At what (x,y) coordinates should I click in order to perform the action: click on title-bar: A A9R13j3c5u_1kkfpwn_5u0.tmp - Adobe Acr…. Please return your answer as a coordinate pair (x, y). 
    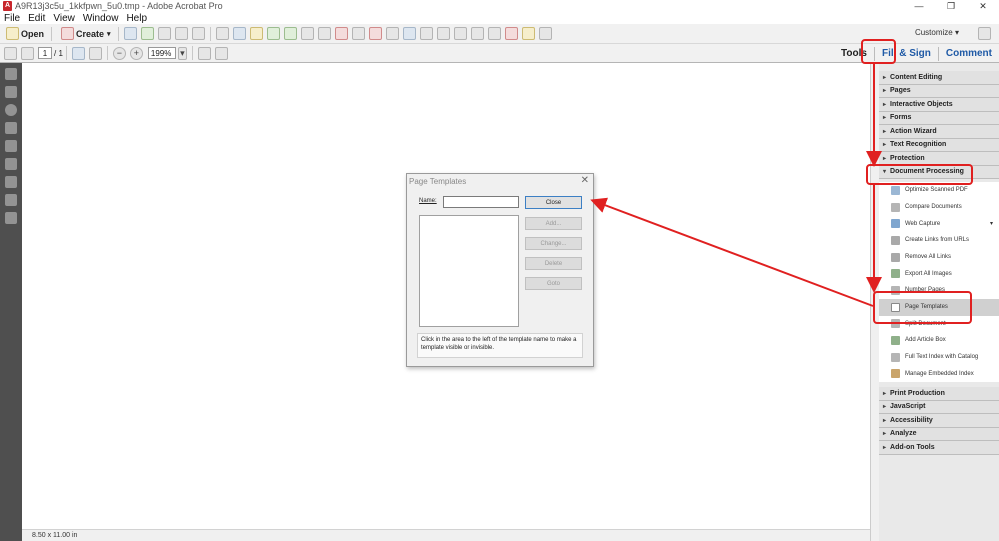
    Looking at the image, I should click on (499, 6).